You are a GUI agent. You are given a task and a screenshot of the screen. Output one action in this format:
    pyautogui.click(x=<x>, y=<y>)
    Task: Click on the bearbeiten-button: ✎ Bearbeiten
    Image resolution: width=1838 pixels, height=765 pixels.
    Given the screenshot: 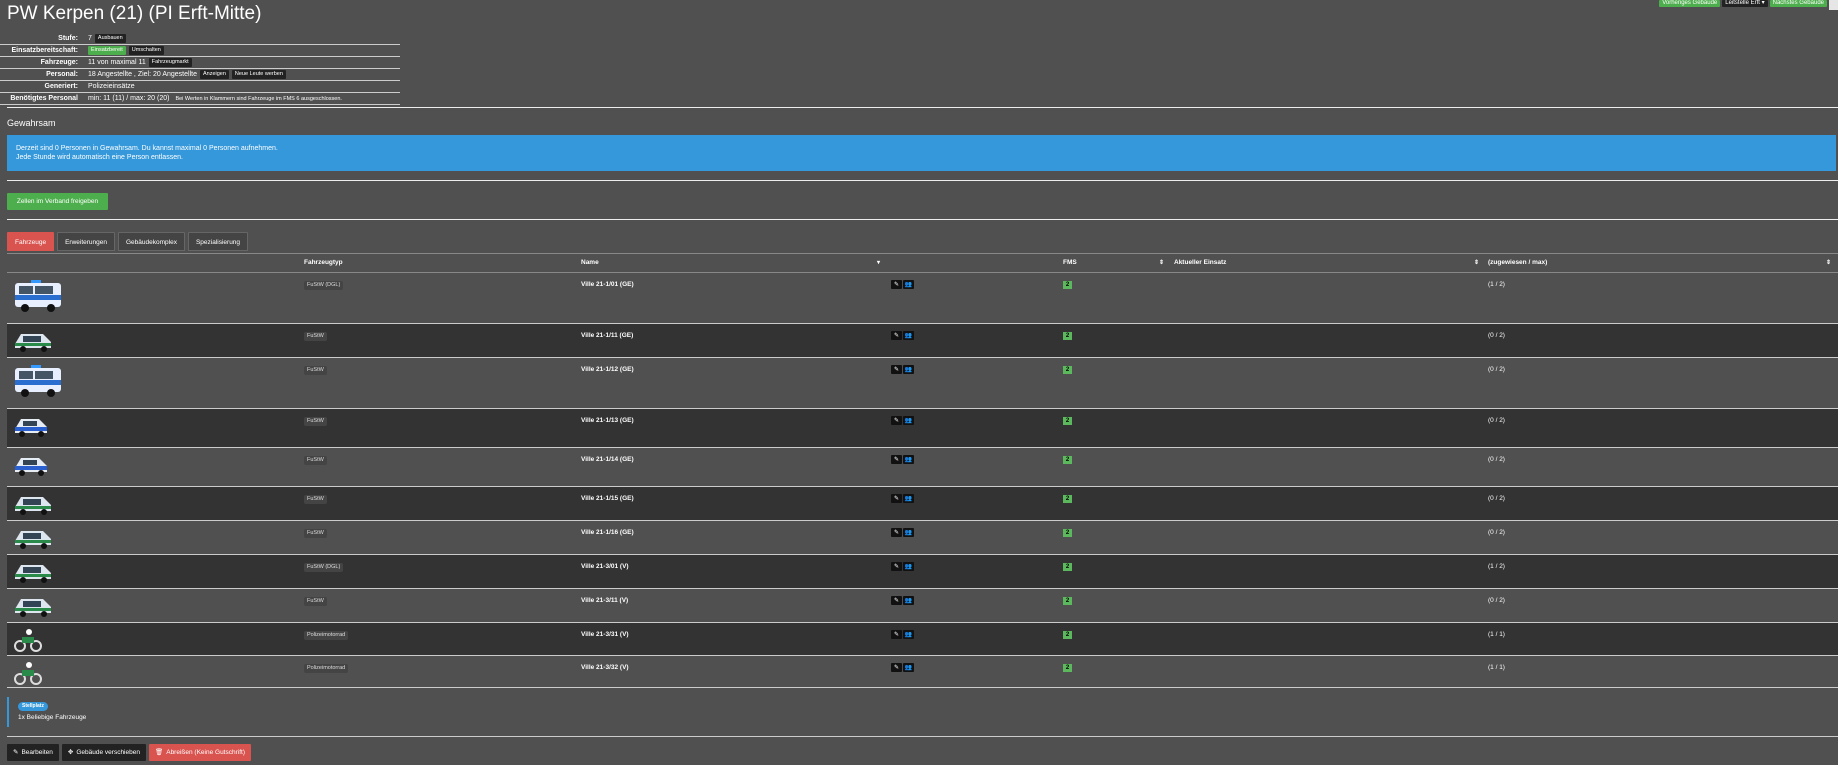 What is the action you would take?
    pyautogui.click(x=33, y=752)
    